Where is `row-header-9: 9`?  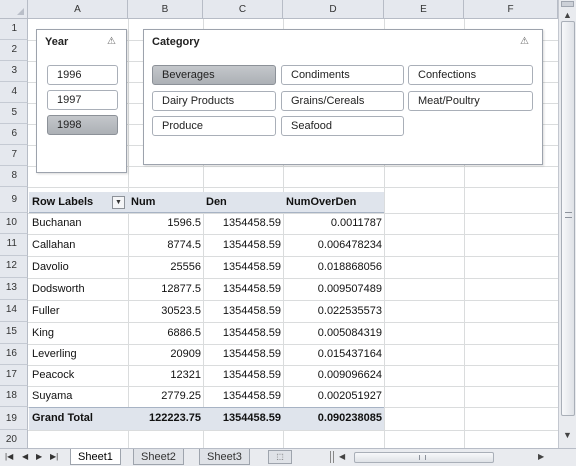
row-header-9: 9 is located at coordinates (14, 200).